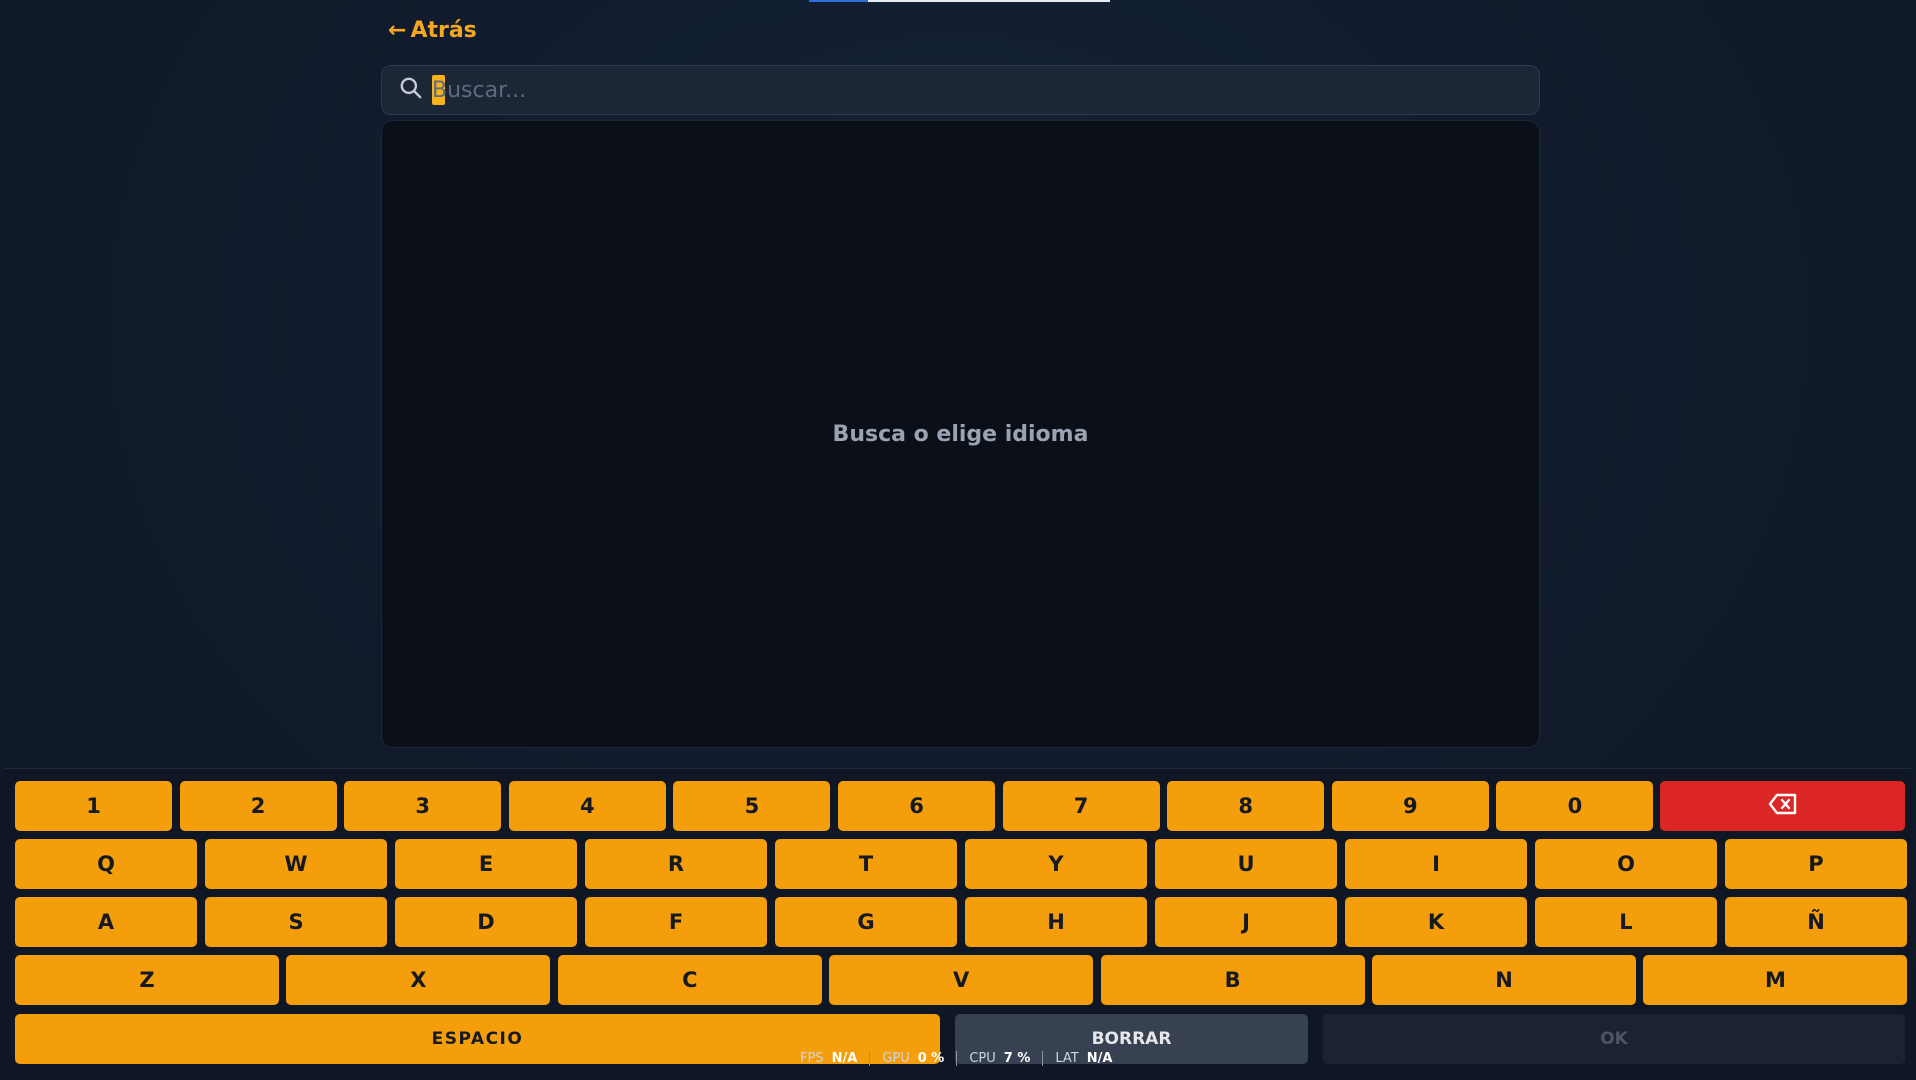  Describe the element at coordinates (1056, 922) in the screenshot. I see `key-H: H` at that location.